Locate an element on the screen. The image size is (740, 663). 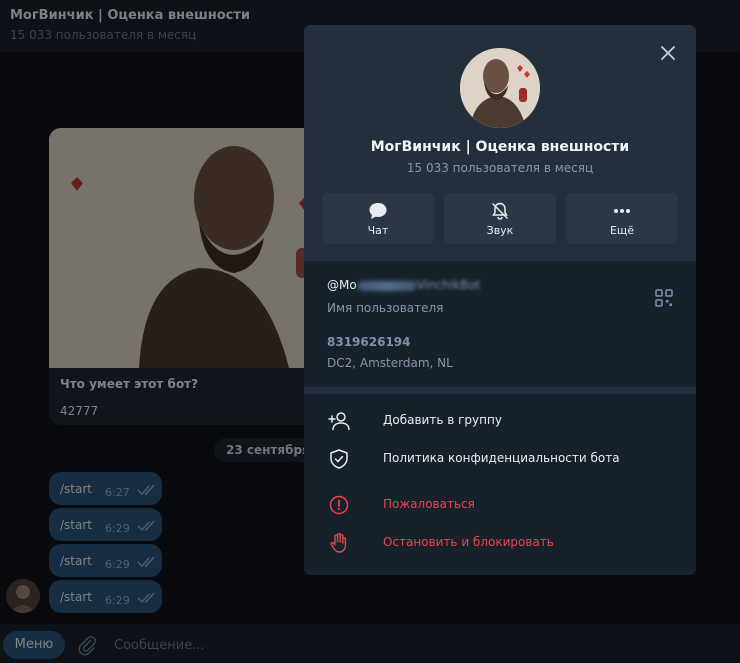
shield-check-icon is located at coordinates (339, 459).